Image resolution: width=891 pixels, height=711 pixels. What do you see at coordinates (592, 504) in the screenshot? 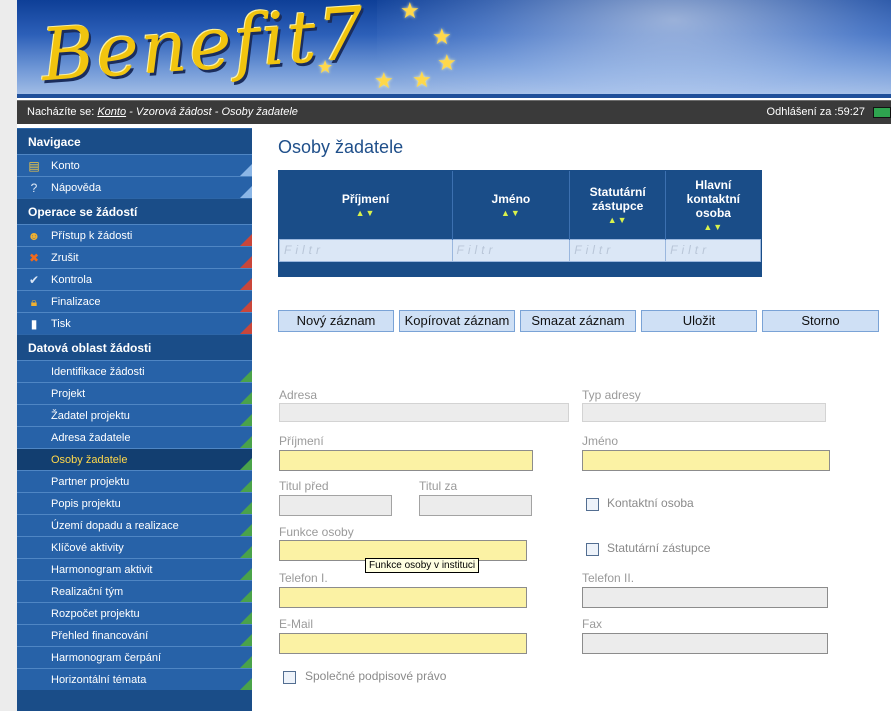
I see `kontaktni-osoba-checkbox` at bounding box center [592, 504].